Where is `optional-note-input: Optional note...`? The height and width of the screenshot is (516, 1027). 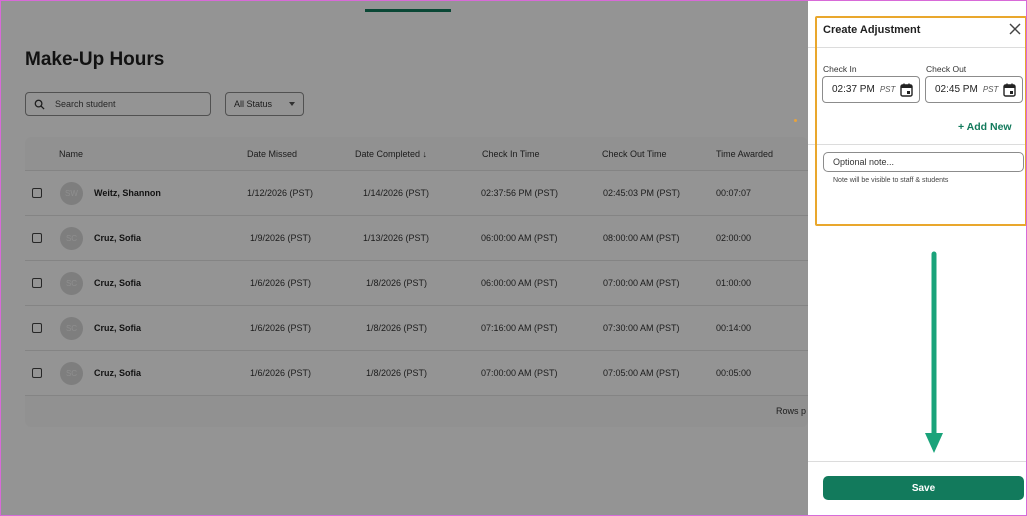
optional-note-input: Optional note... is located at coordinates (923, 162).